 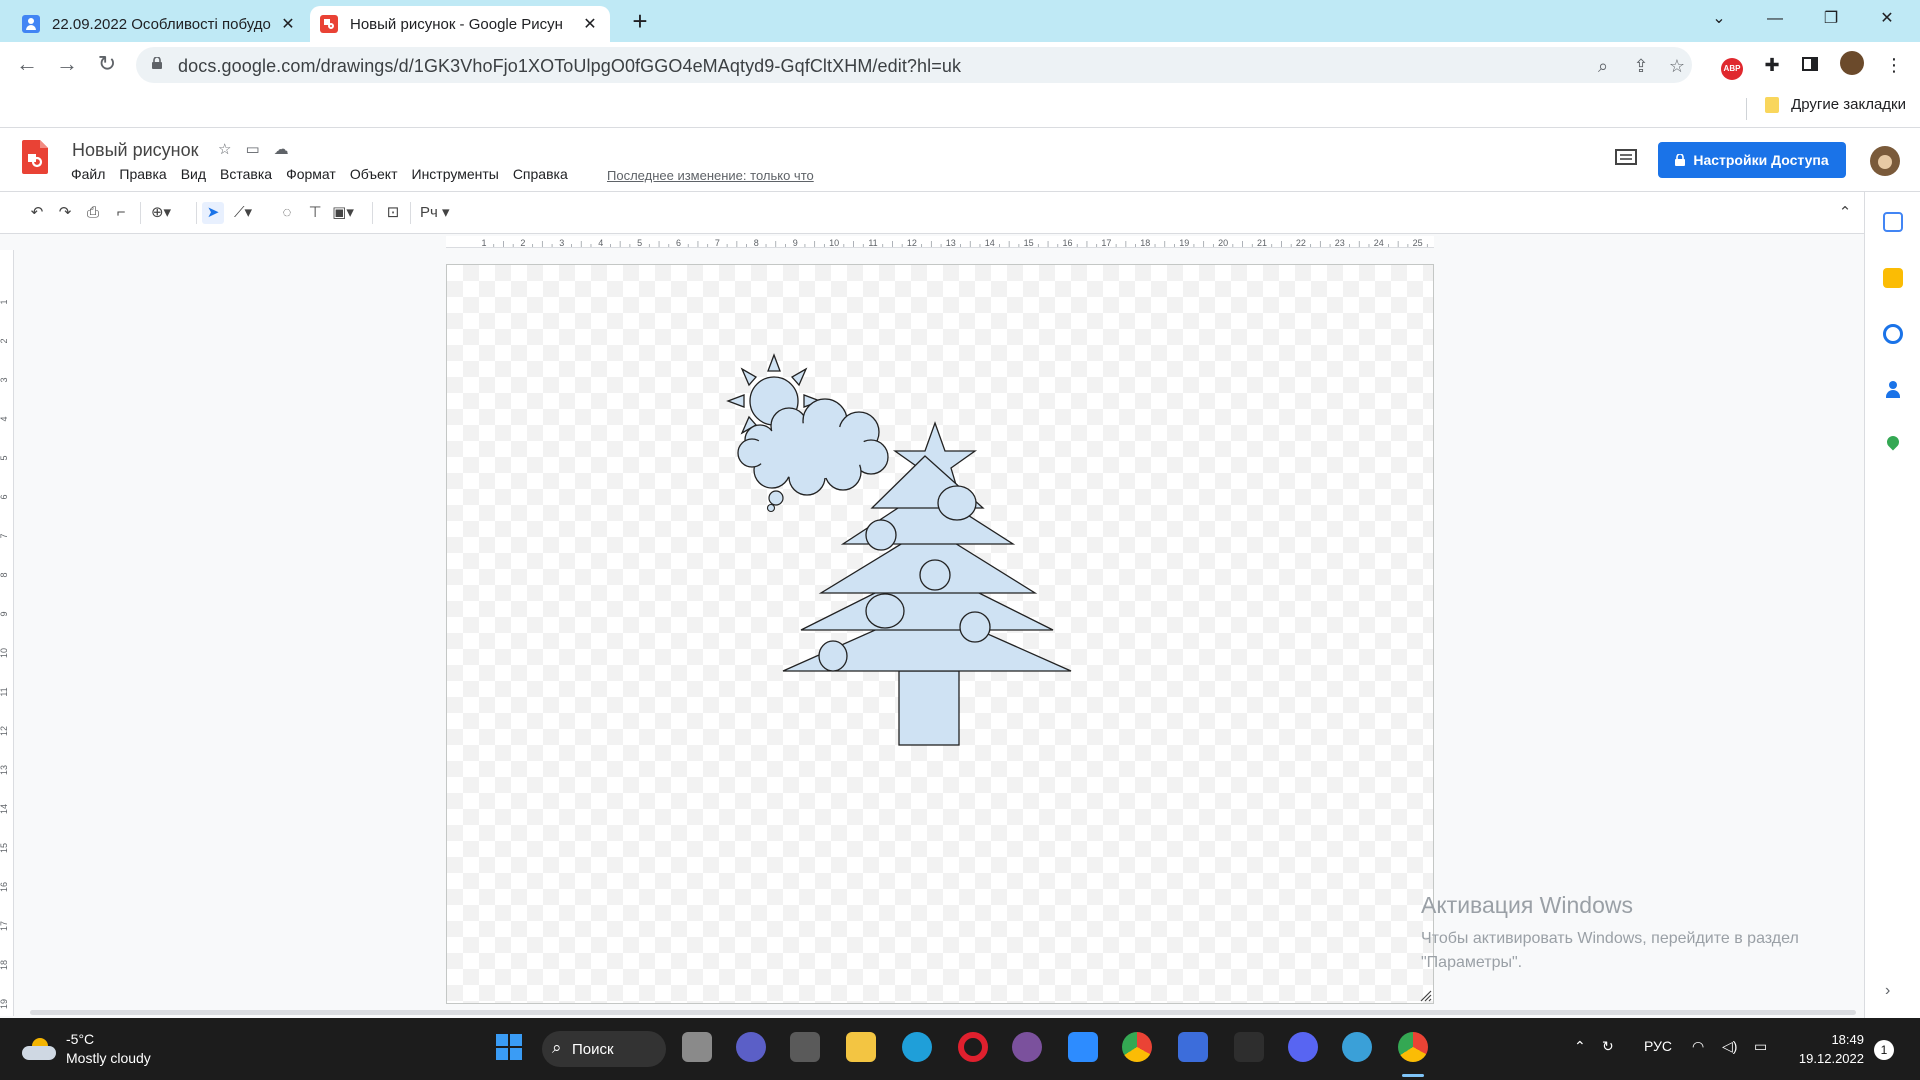 I want to click on last-edit-link: Последнее изменение: только что, so click(x=710, y=175).